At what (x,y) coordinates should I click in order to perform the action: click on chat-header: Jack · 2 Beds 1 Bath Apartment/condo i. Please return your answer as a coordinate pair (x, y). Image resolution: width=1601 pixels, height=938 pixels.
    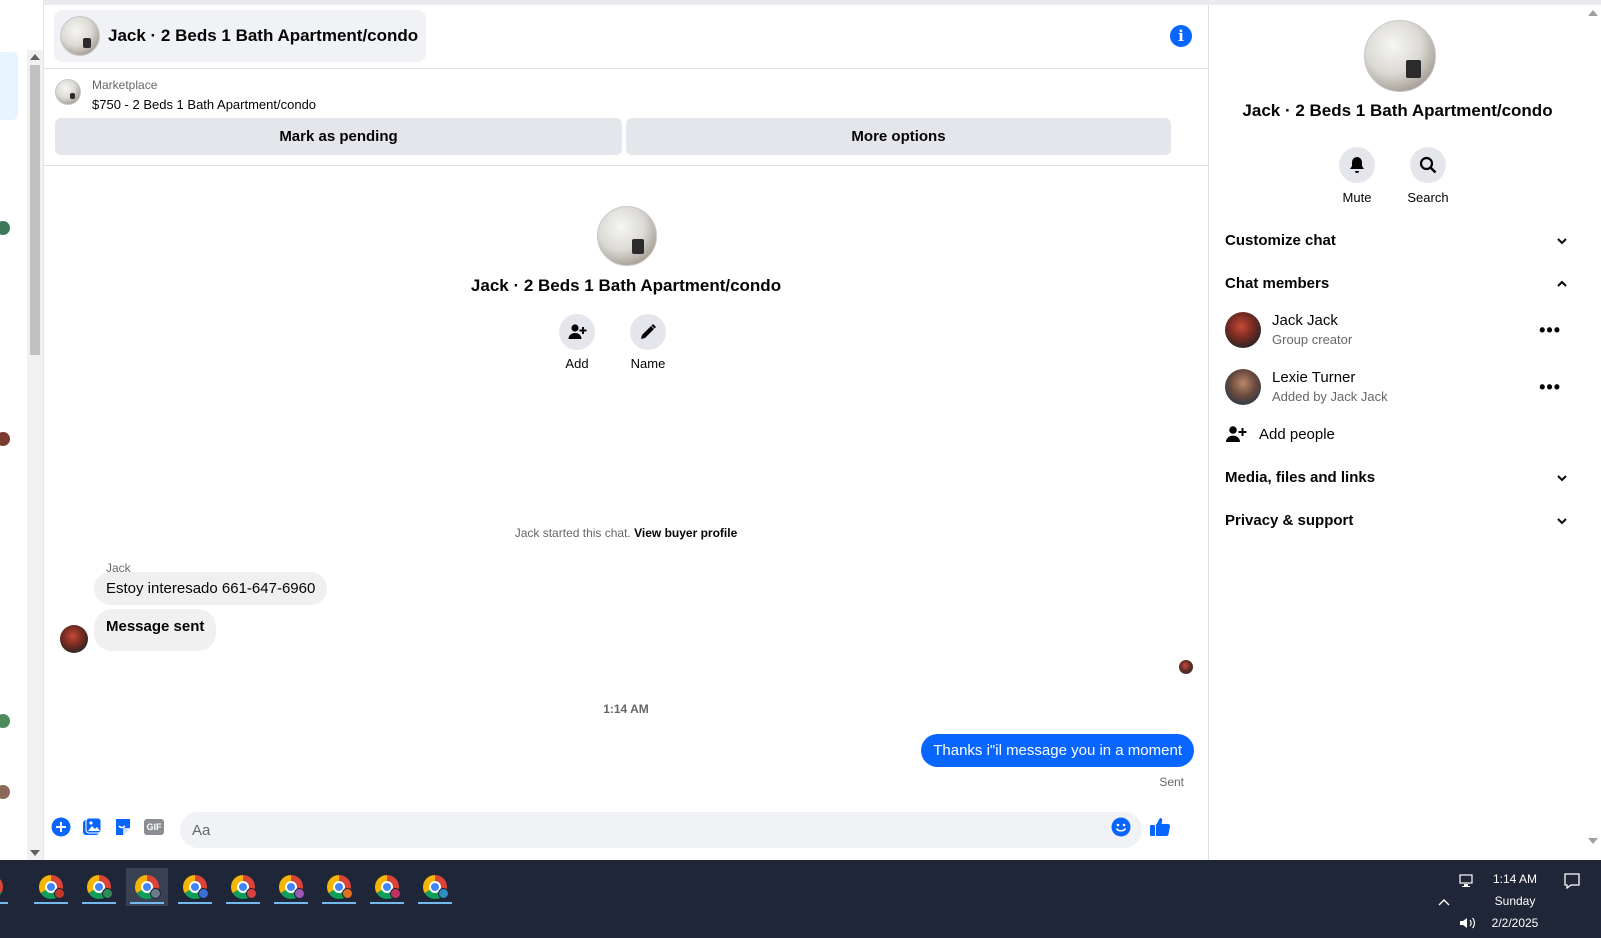
    Looking at the image, I should click on (626, 37).